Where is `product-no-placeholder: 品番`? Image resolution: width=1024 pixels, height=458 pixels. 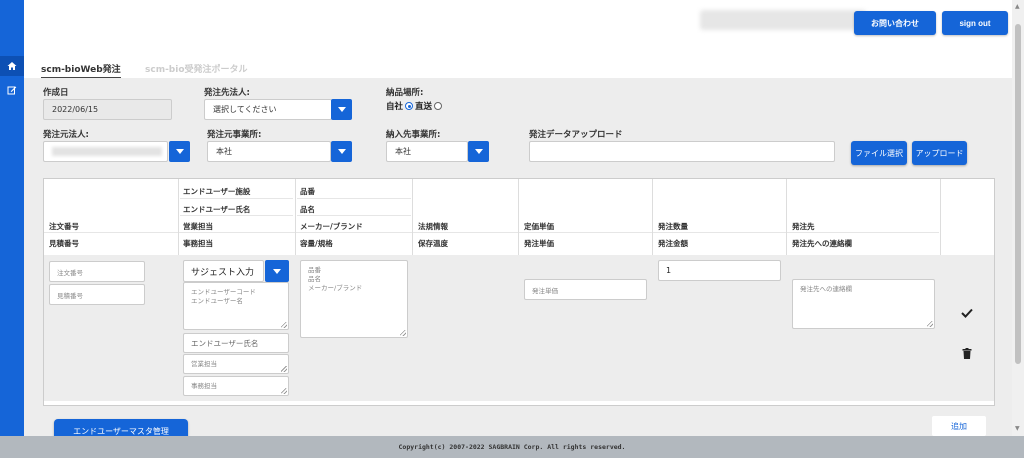 product-no-placeholder: 品番 is located at coordinates (314, 270).